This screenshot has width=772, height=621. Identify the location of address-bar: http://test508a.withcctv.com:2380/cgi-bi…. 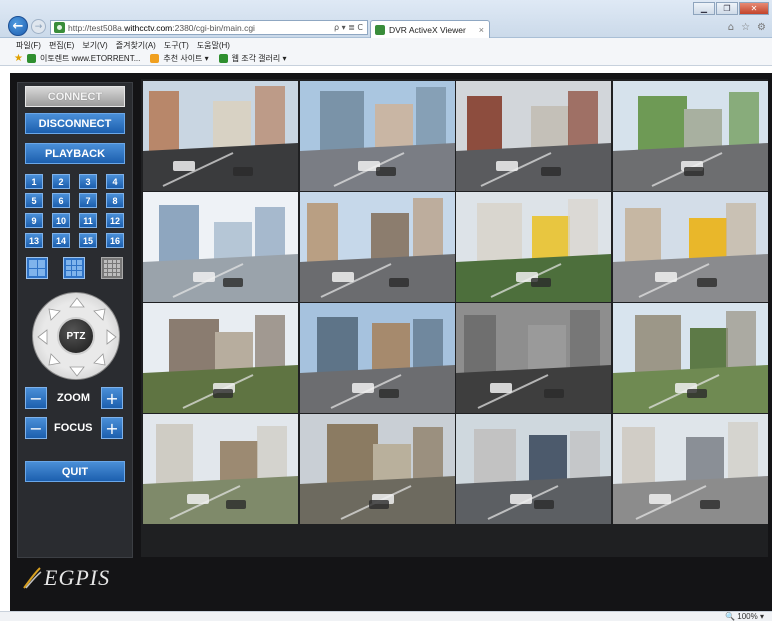
(209, 27).